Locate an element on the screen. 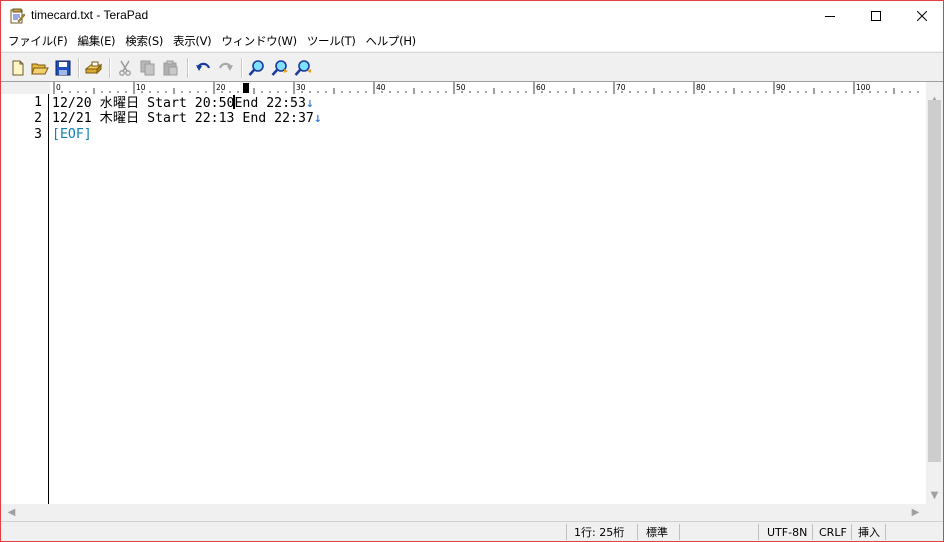 This screenshot has height=542, width=944. find-prev-button is located at coordinates (303, 68).